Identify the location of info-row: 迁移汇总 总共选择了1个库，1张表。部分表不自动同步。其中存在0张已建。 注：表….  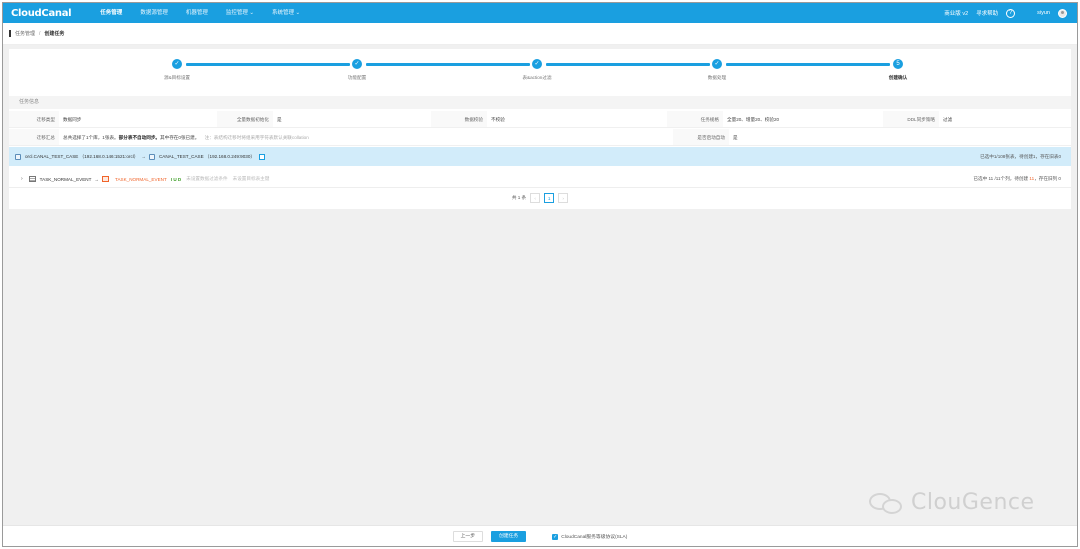
(540, 137).